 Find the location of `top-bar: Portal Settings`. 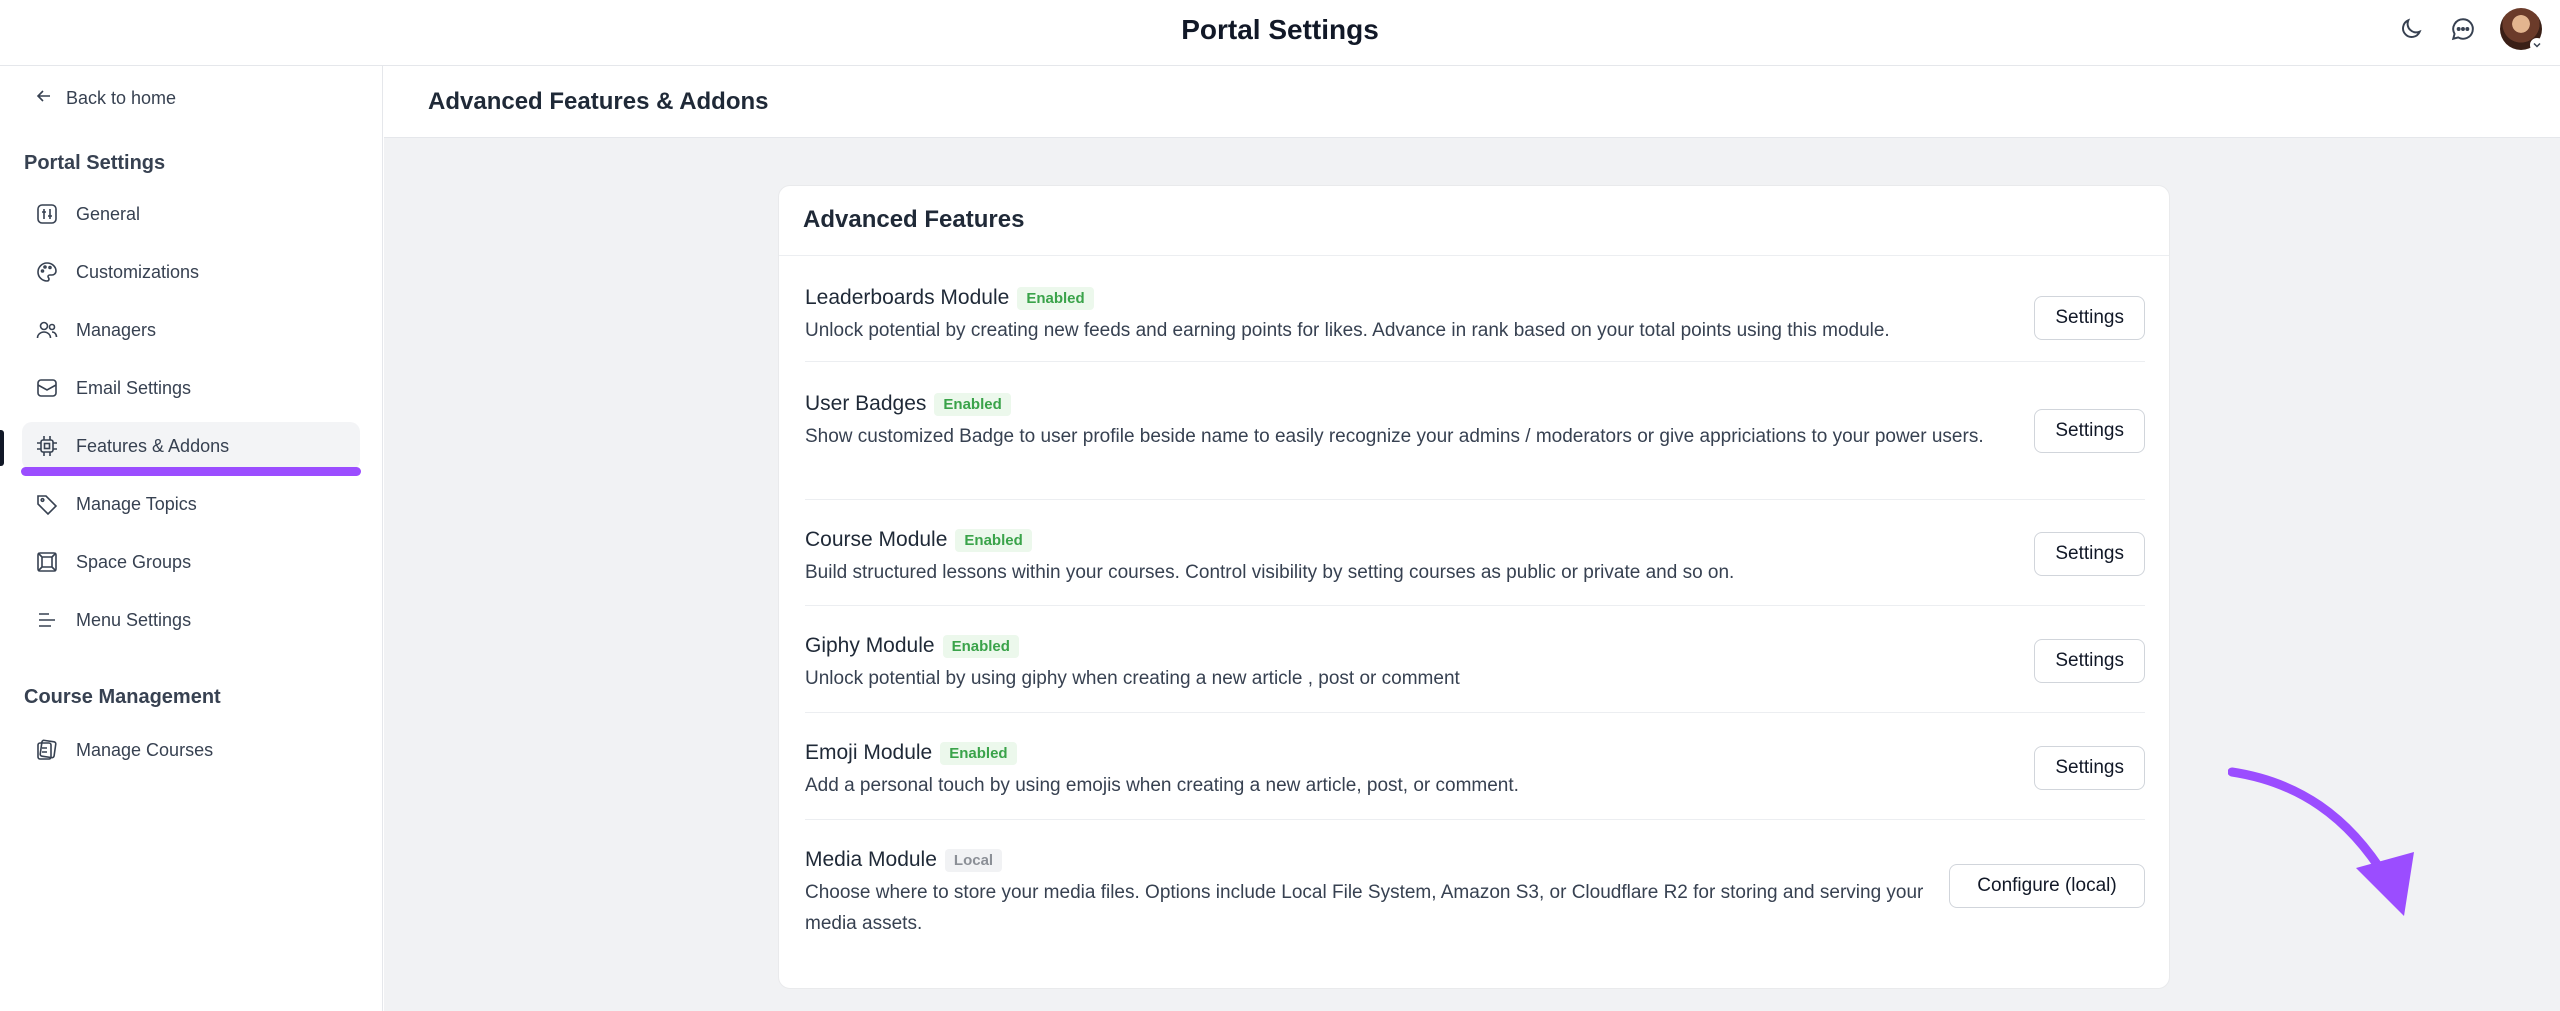

top-bar: Portal Settings is located at coordinates (1280, 33).